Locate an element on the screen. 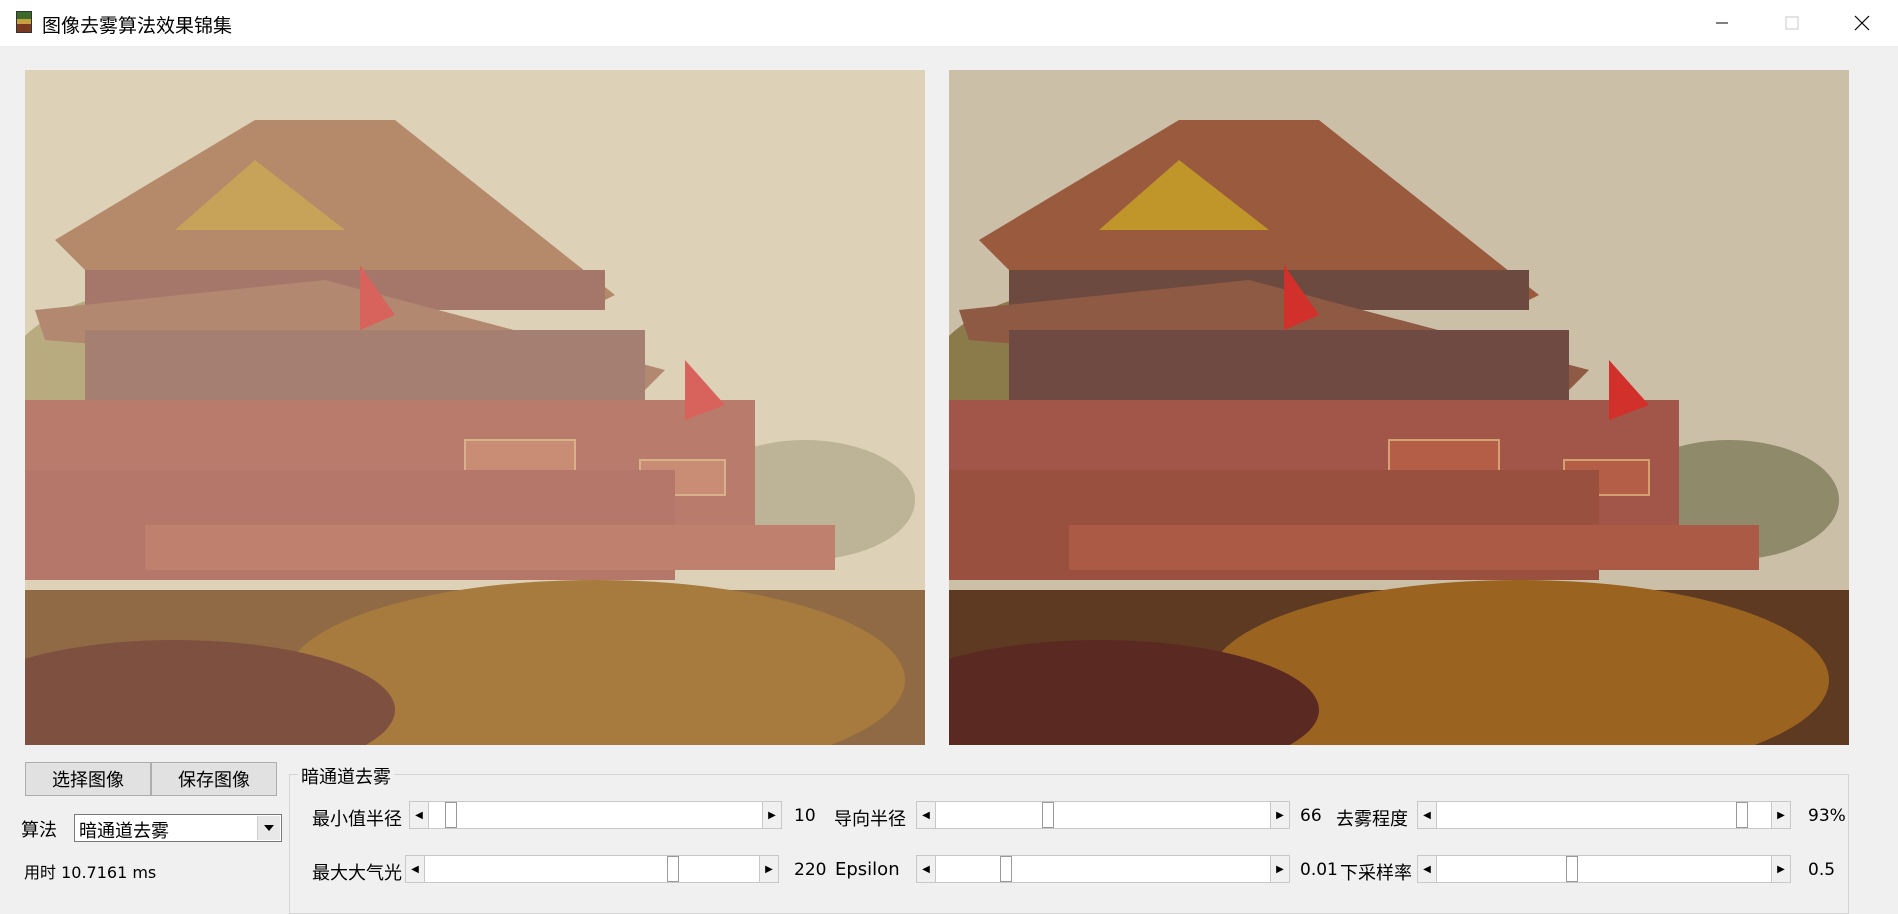 This screenshot has width=1898, height=914. close-icon is located at coordinates (1862, 23).